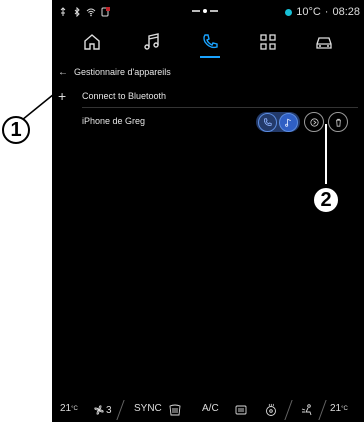 Image resolution: width=364 pixels, height=422 pixels. What do you see at coordinates (99, 410) in the screenshot?
I see `fan-icon` at bounding box center [99, 410].